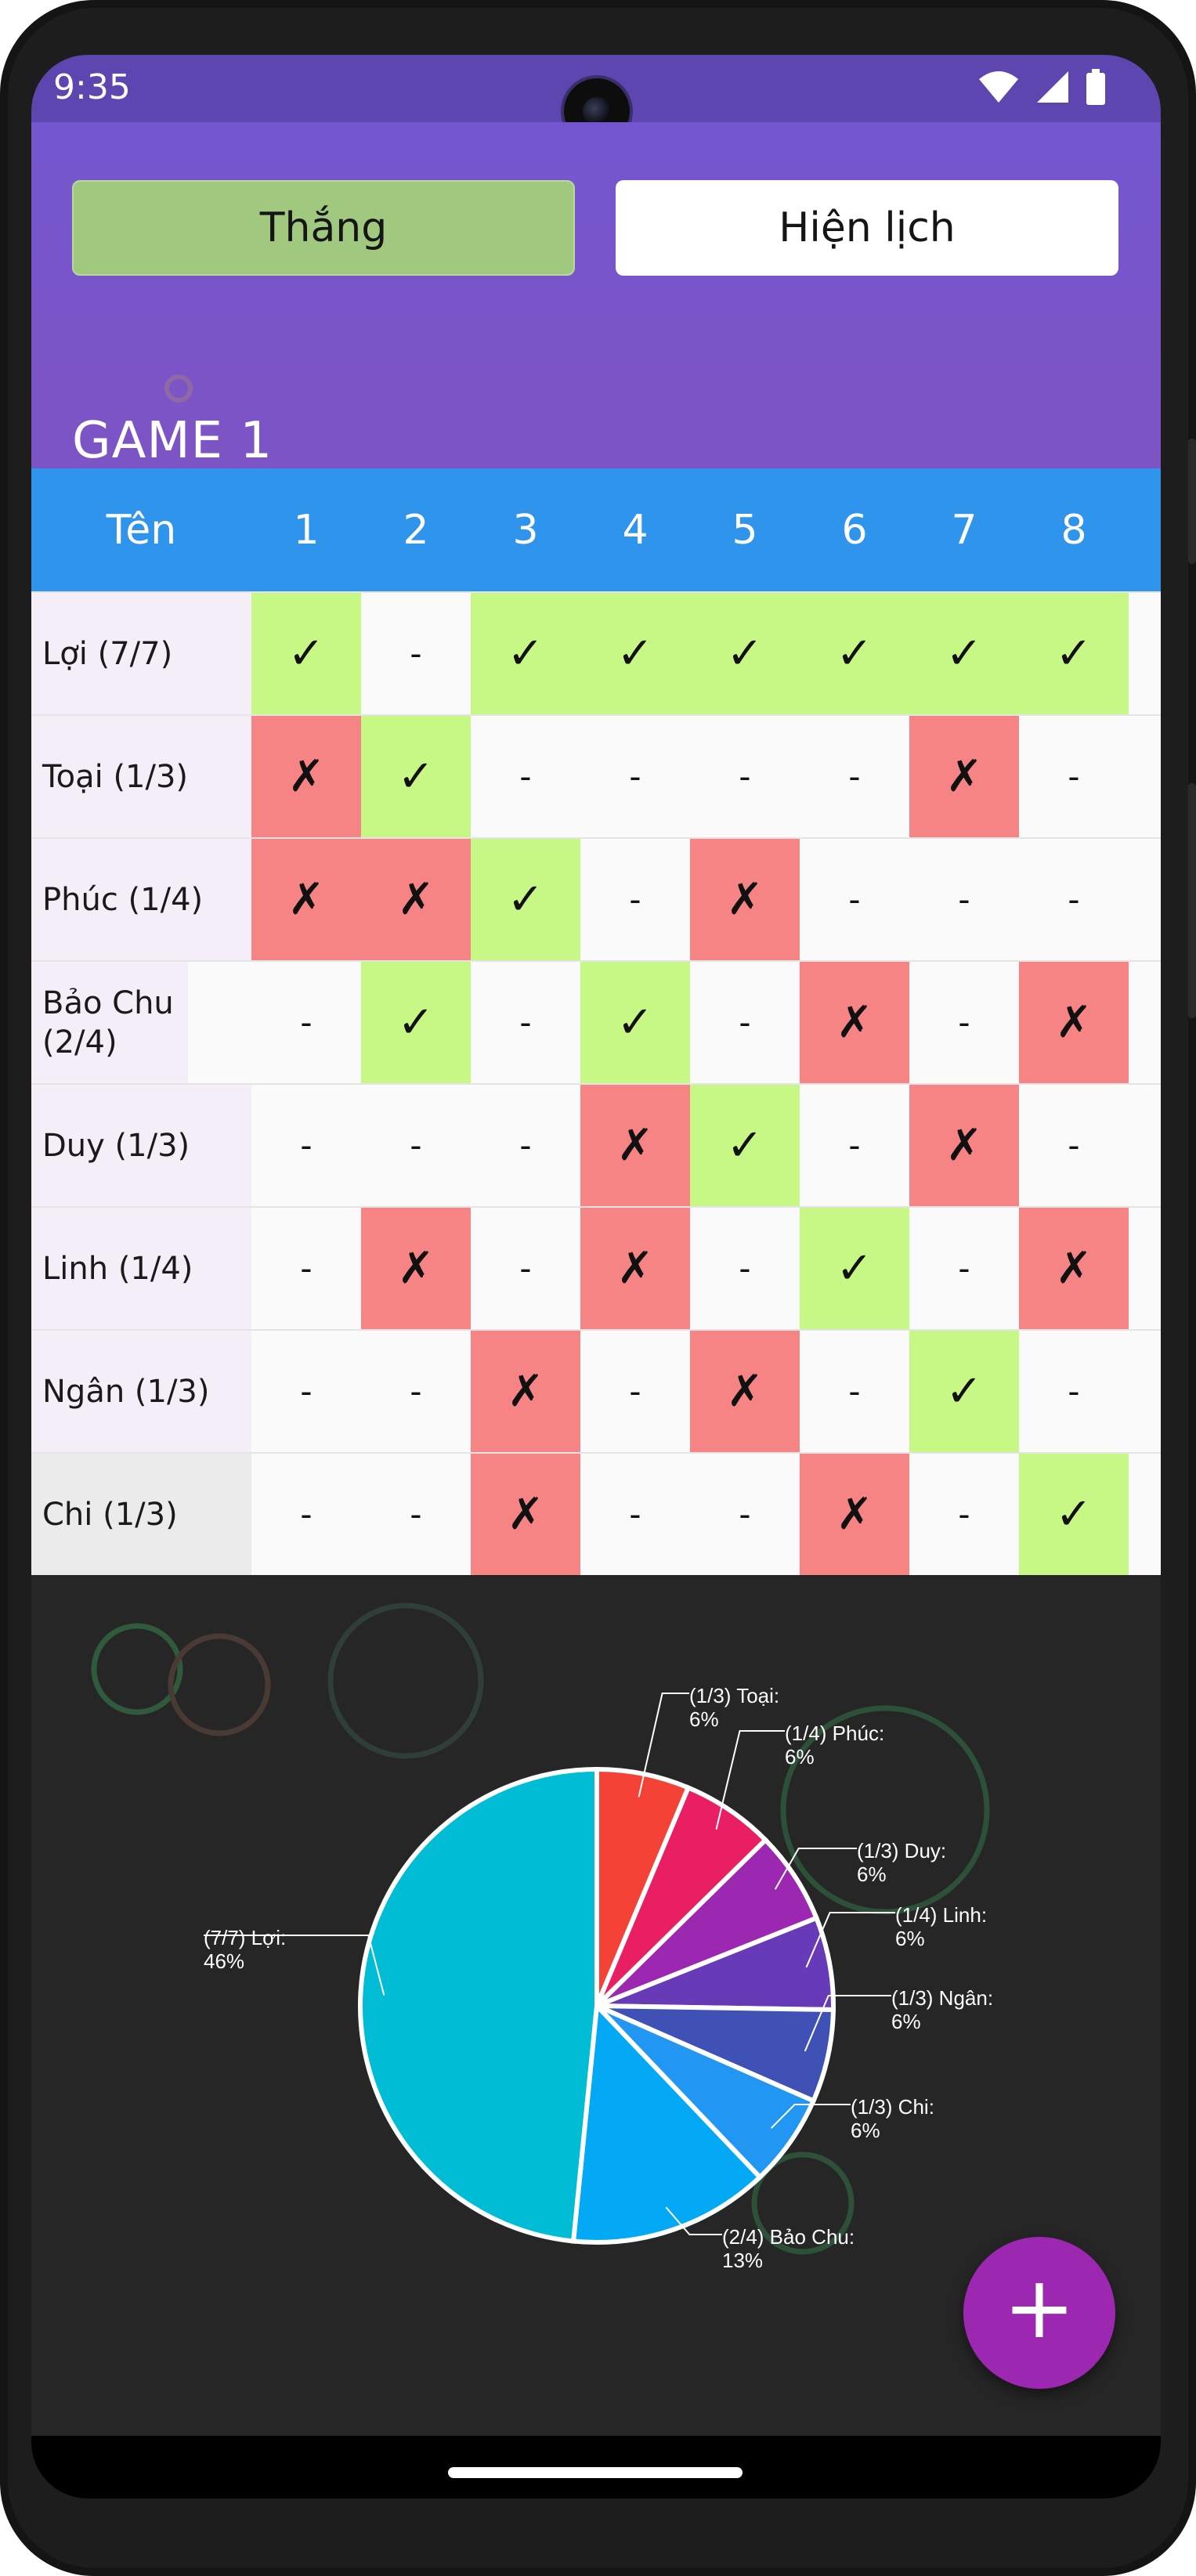 The image size is (1196, 2576). Describe the element at coordinates (92, 87) in the screenshot. I see `status-time: 9:35` at that location.